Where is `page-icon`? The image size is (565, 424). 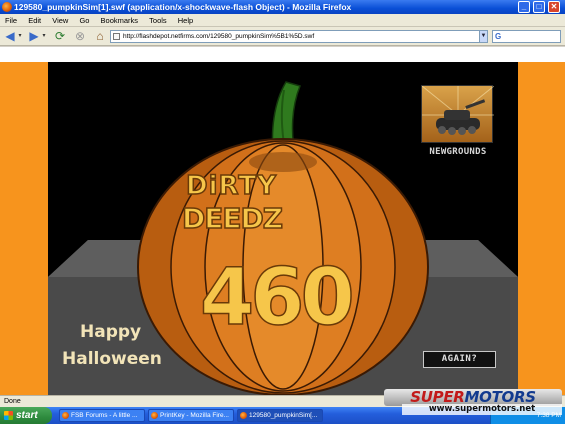 page-icon is located at coordinates (116, 36).